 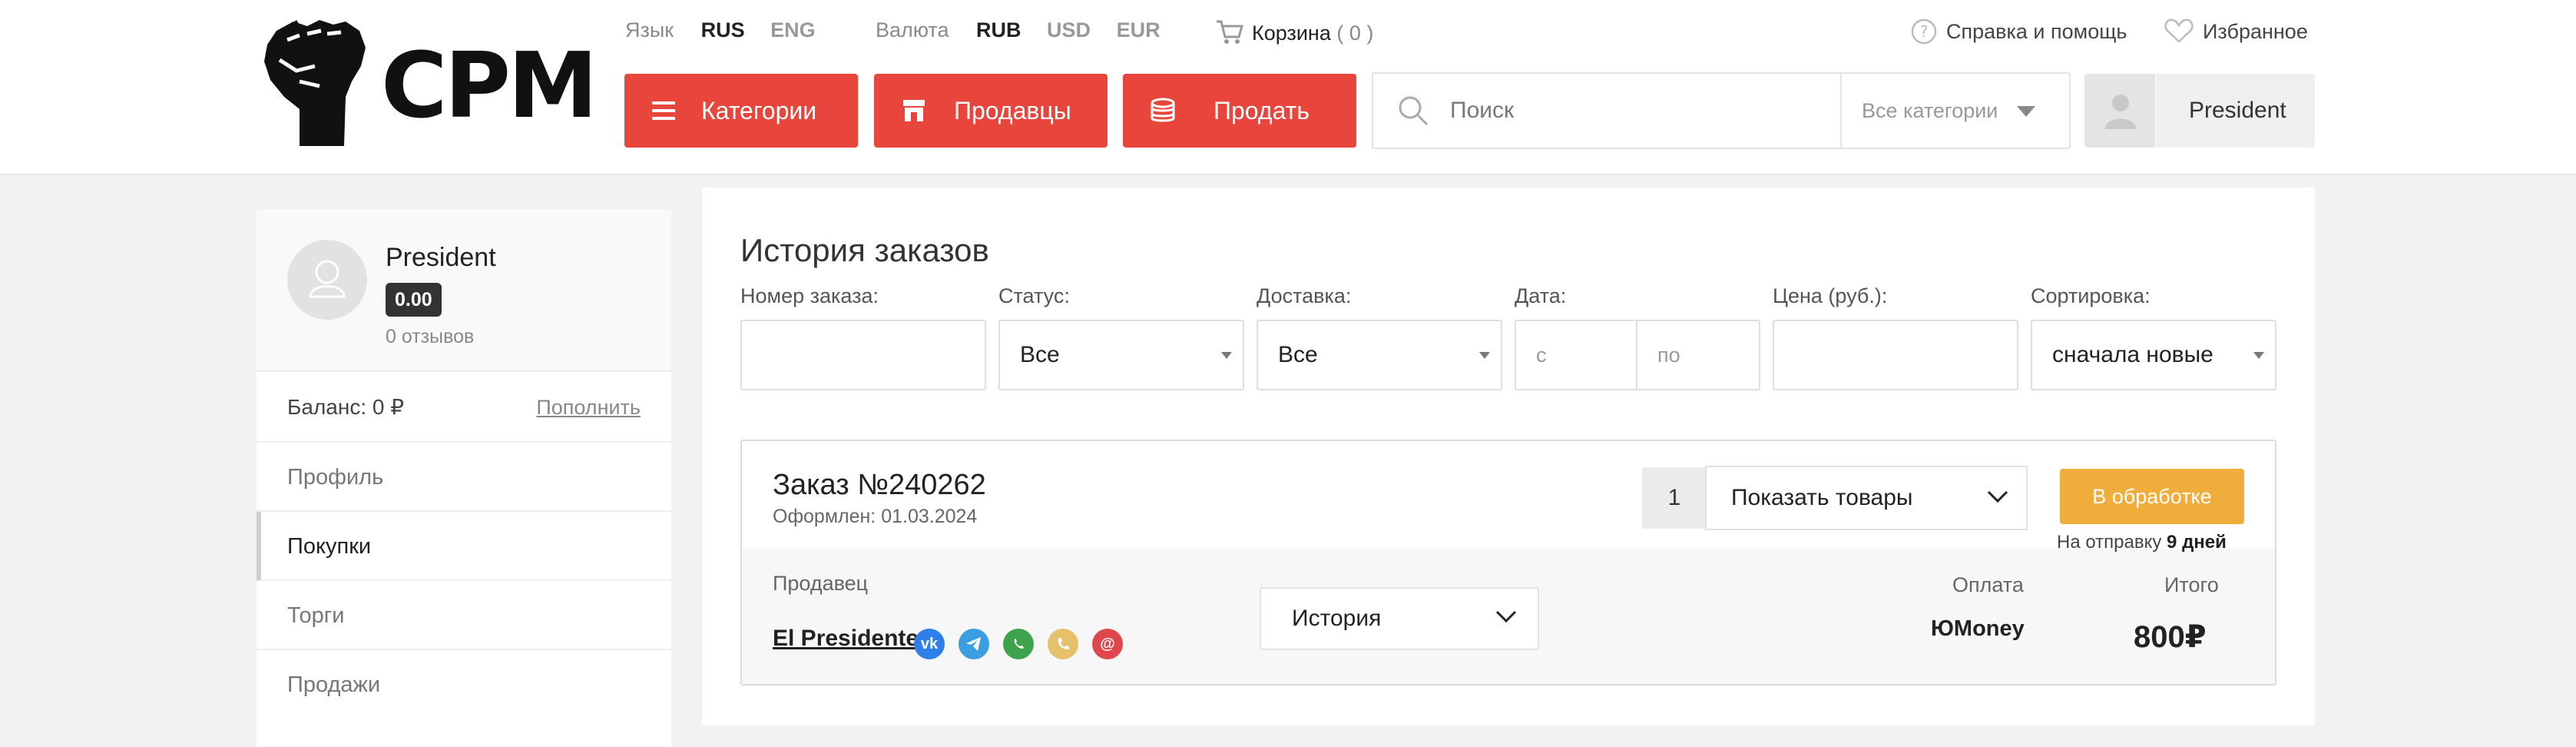 I want to click on favorites-label: Избранное, so click(x=2255, y=31).